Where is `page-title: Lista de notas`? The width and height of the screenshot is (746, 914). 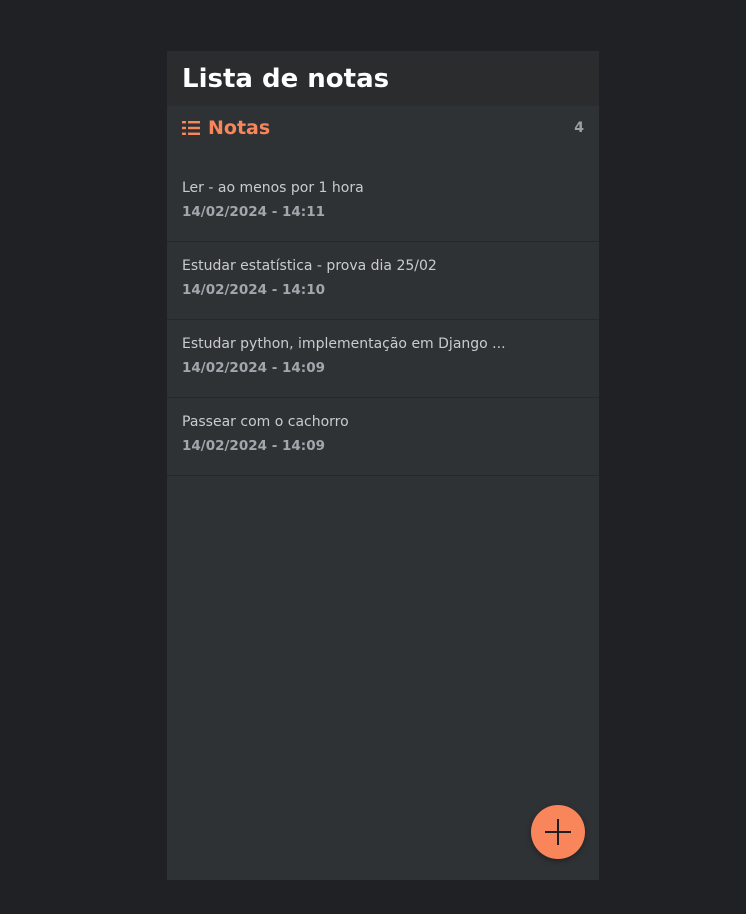
page-title: Lista de notas is located at coordinates (286, 78).